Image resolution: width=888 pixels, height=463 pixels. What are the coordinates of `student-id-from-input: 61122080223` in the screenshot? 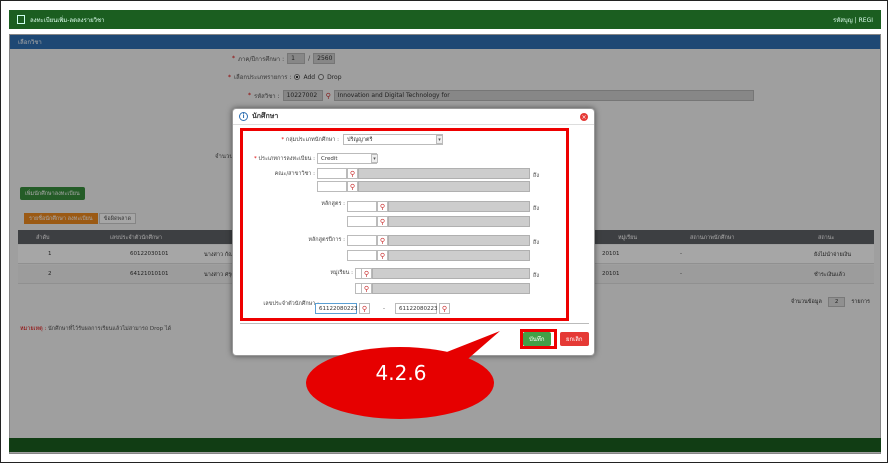 It's located at (336, 308).